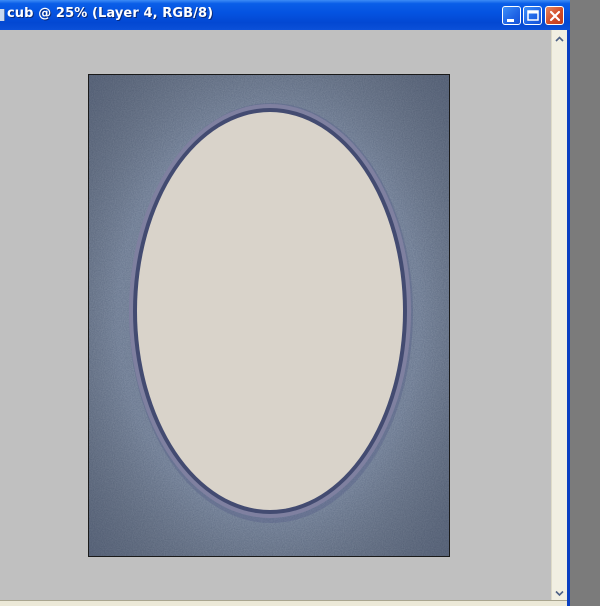 The image size is (600, 606). What do you see at coordinates (568, 318) in the screenshot?
I see `window-border` at bounding box center [568, 318].